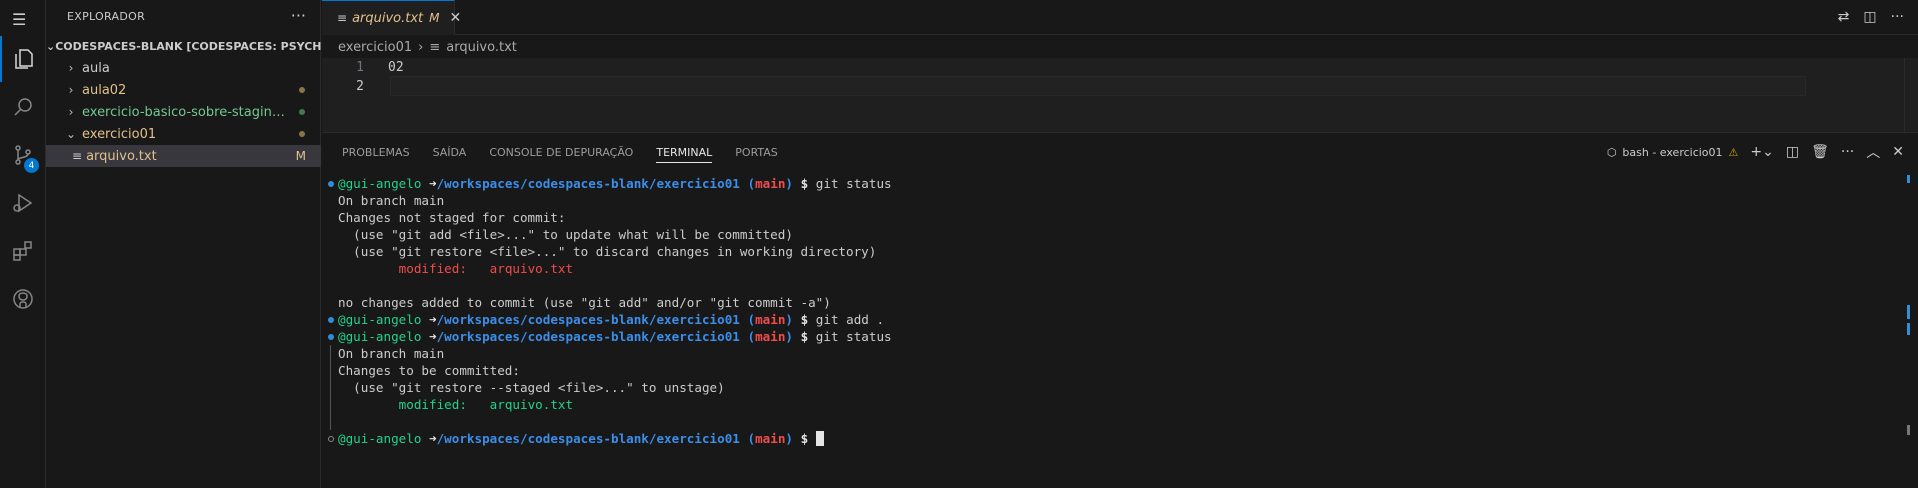 The width and height of the screenshot is (1918, 488). Describe the element at coordinates (427, 47) in the screenshot. I see `breadcrumb: exercicio01 › ≡ arquivo.txt` at that location.